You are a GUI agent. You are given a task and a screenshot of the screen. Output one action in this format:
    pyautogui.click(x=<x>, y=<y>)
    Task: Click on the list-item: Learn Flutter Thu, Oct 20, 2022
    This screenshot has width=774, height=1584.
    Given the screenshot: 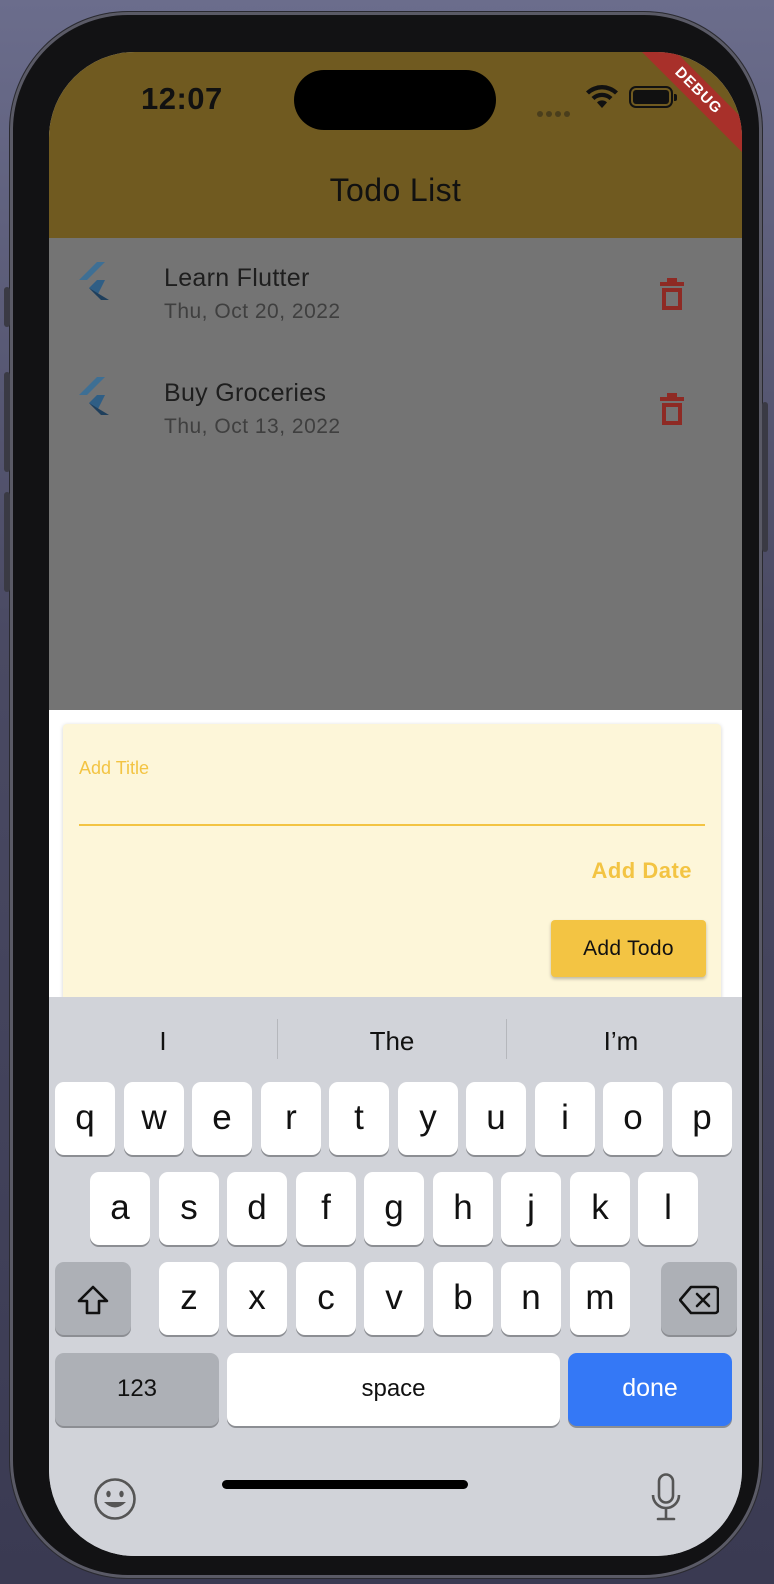 What is the action you would take?
    pyautogui.click(x=395, y=293)
    